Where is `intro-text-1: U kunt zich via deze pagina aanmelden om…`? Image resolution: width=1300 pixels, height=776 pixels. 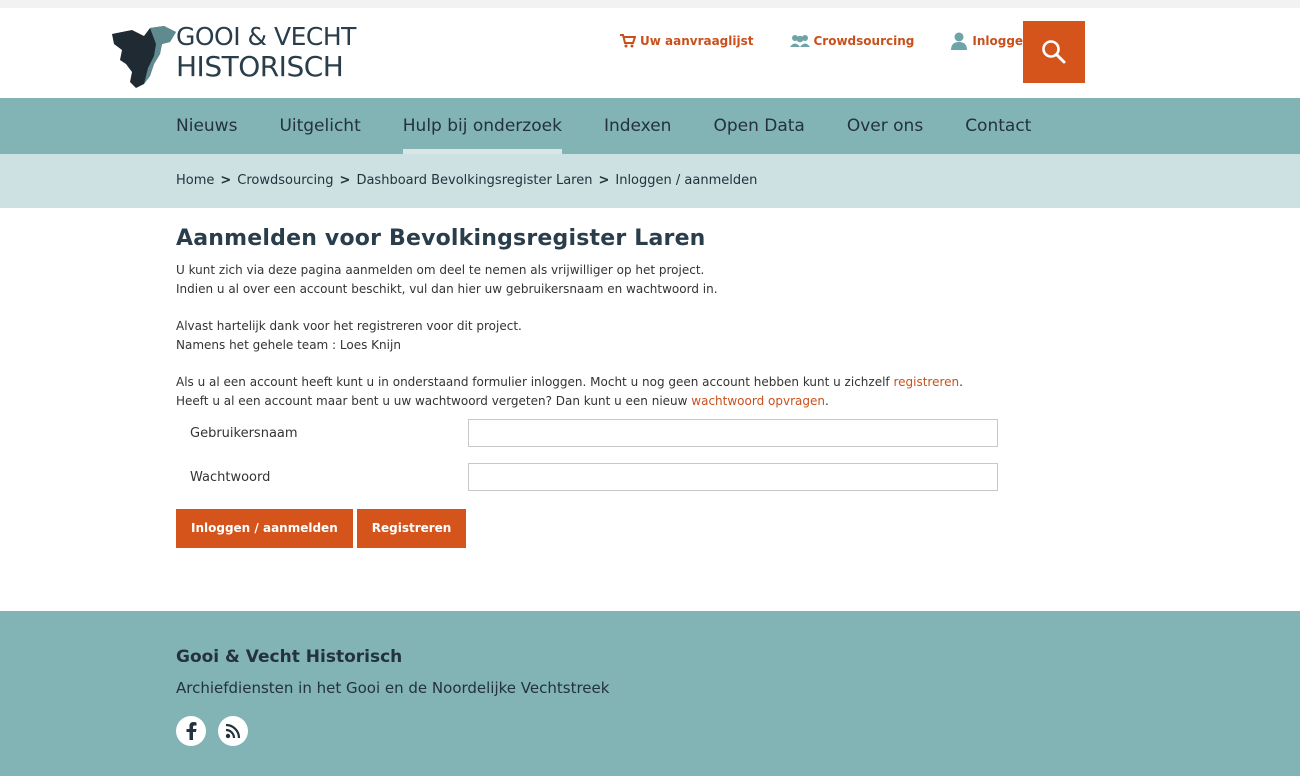 intro-text-1: U kunt zich via deze pagina aanmelden om… is located at coordinates (440, 270).